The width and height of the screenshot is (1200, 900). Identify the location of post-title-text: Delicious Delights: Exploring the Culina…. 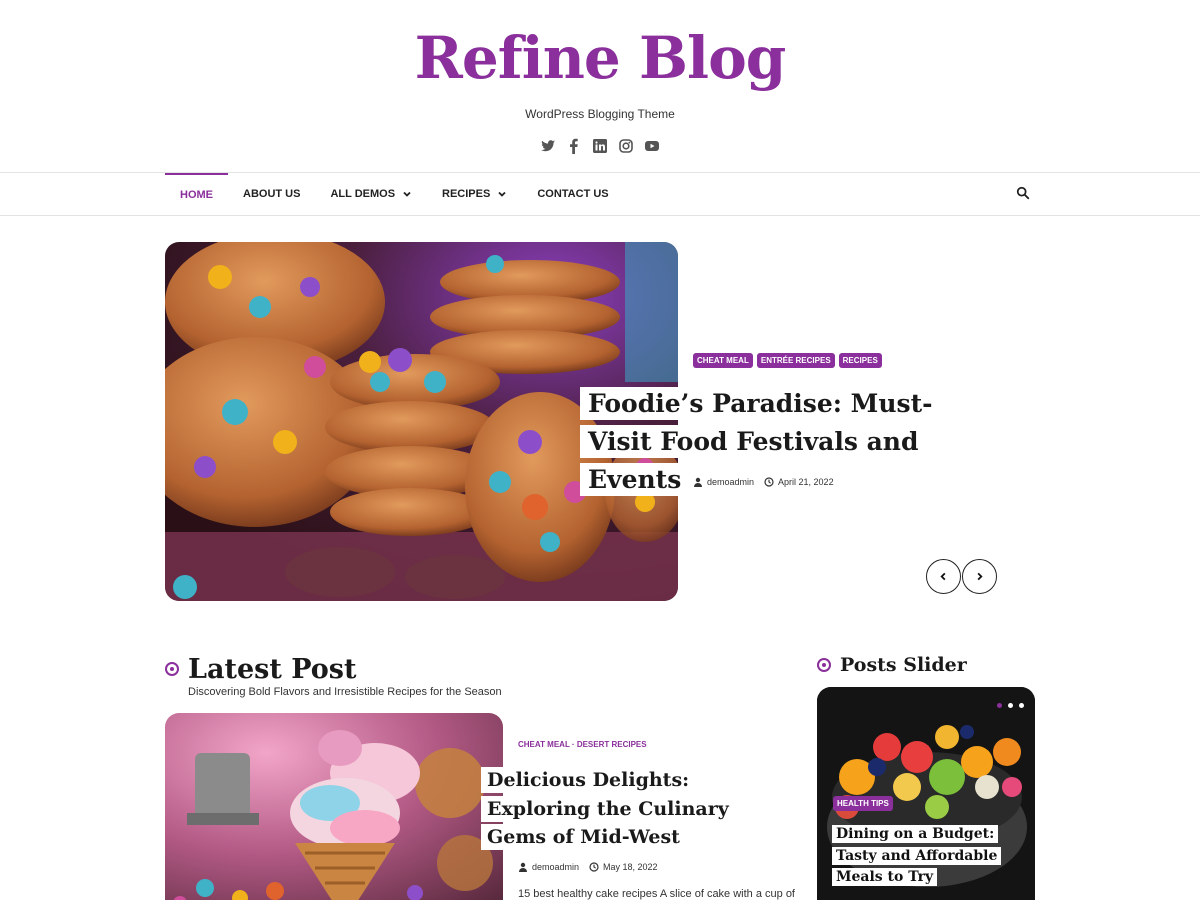
(608, 808).